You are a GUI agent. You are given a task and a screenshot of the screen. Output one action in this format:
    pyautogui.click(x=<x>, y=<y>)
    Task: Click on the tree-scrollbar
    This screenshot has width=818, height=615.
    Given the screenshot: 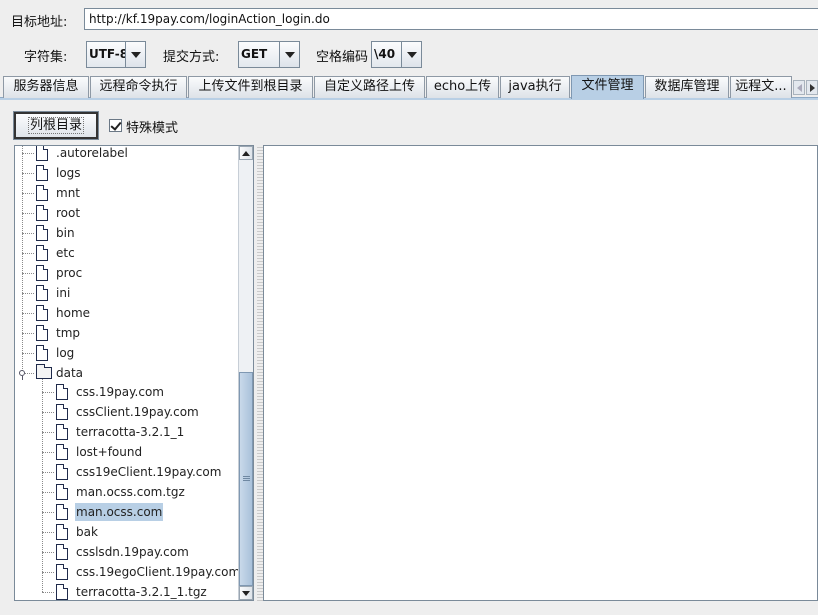 What is the action you would take?
    pyautogui.click(x=245, y=373)
    